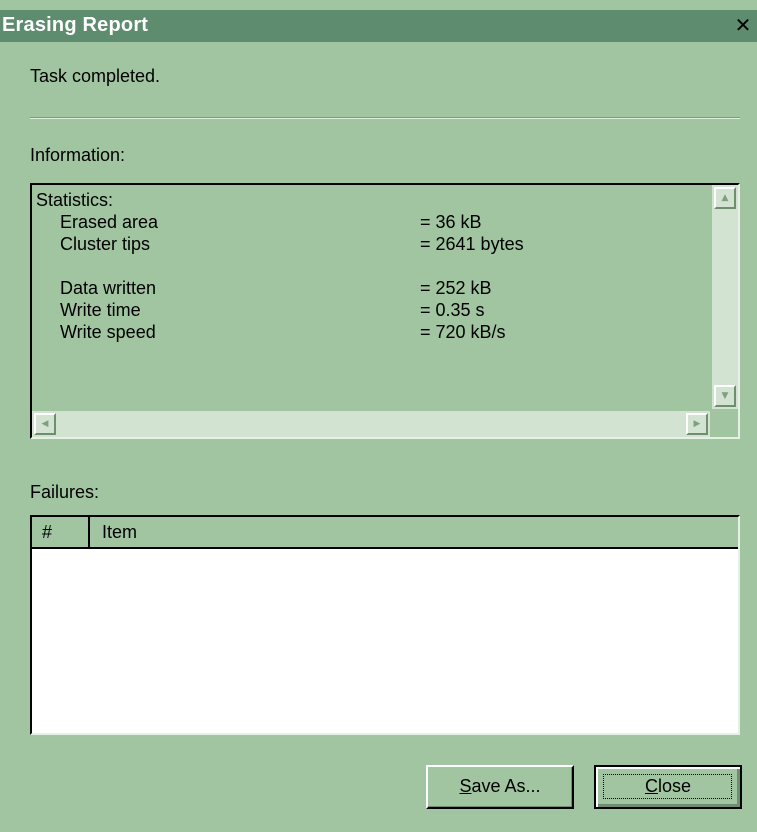 The width and height of the screenshot is (757, 832). I want to click on scroll-right-icon: ▶, so click(697, 424).